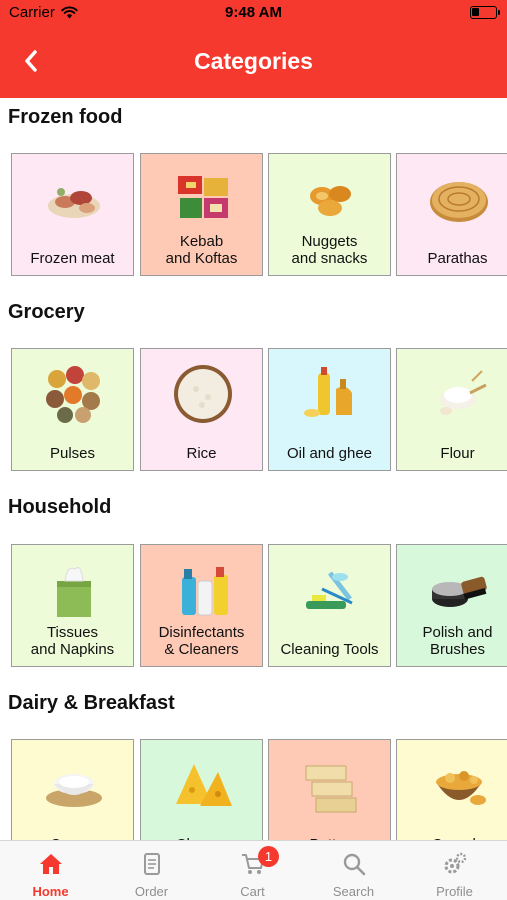  I want to click on navigation-bar: Categories, so click(253, 62).